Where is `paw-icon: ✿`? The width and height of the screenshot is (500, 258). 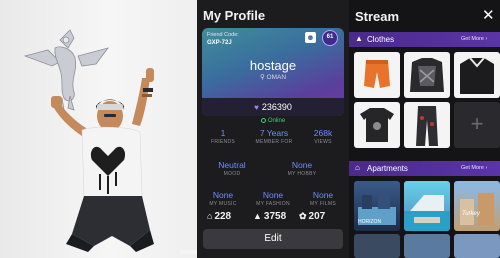
paw-icon: ✿ is located at coordinates (303, 216).